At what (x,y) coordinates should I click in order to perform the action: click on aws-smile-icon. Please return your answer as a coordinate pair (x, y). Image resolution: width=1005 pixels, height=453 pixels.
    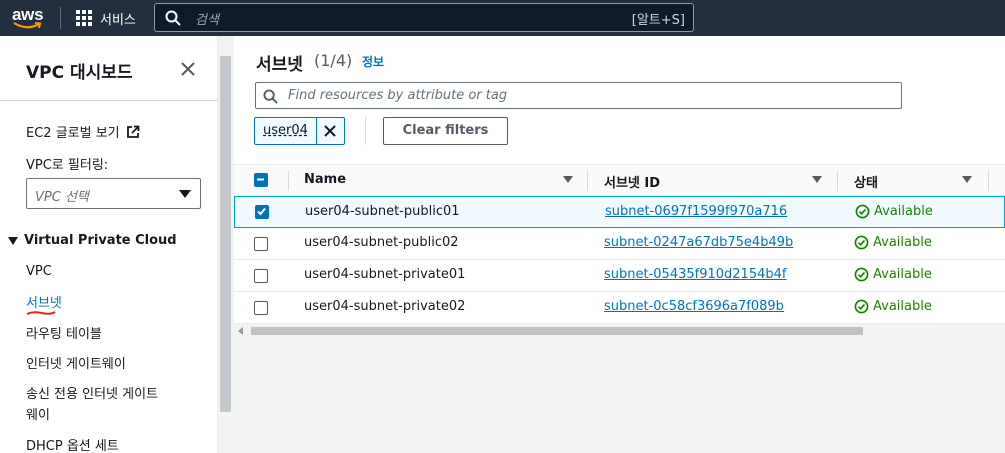
    Looking at the image, I should click on (27, 25).